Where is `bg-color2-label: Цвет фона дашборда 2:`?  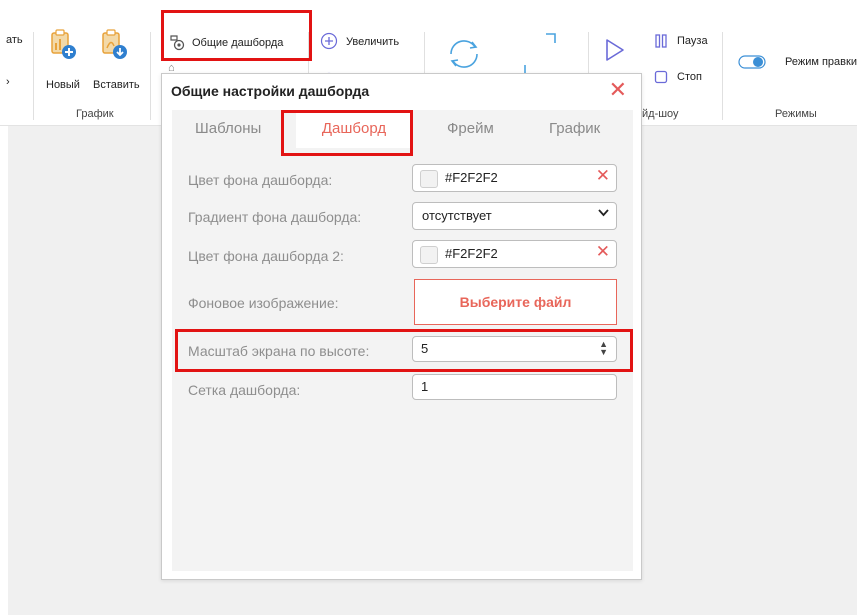
bg-color2-label: Цвет фона дашборда 2: is located at coordinates (266, 256).